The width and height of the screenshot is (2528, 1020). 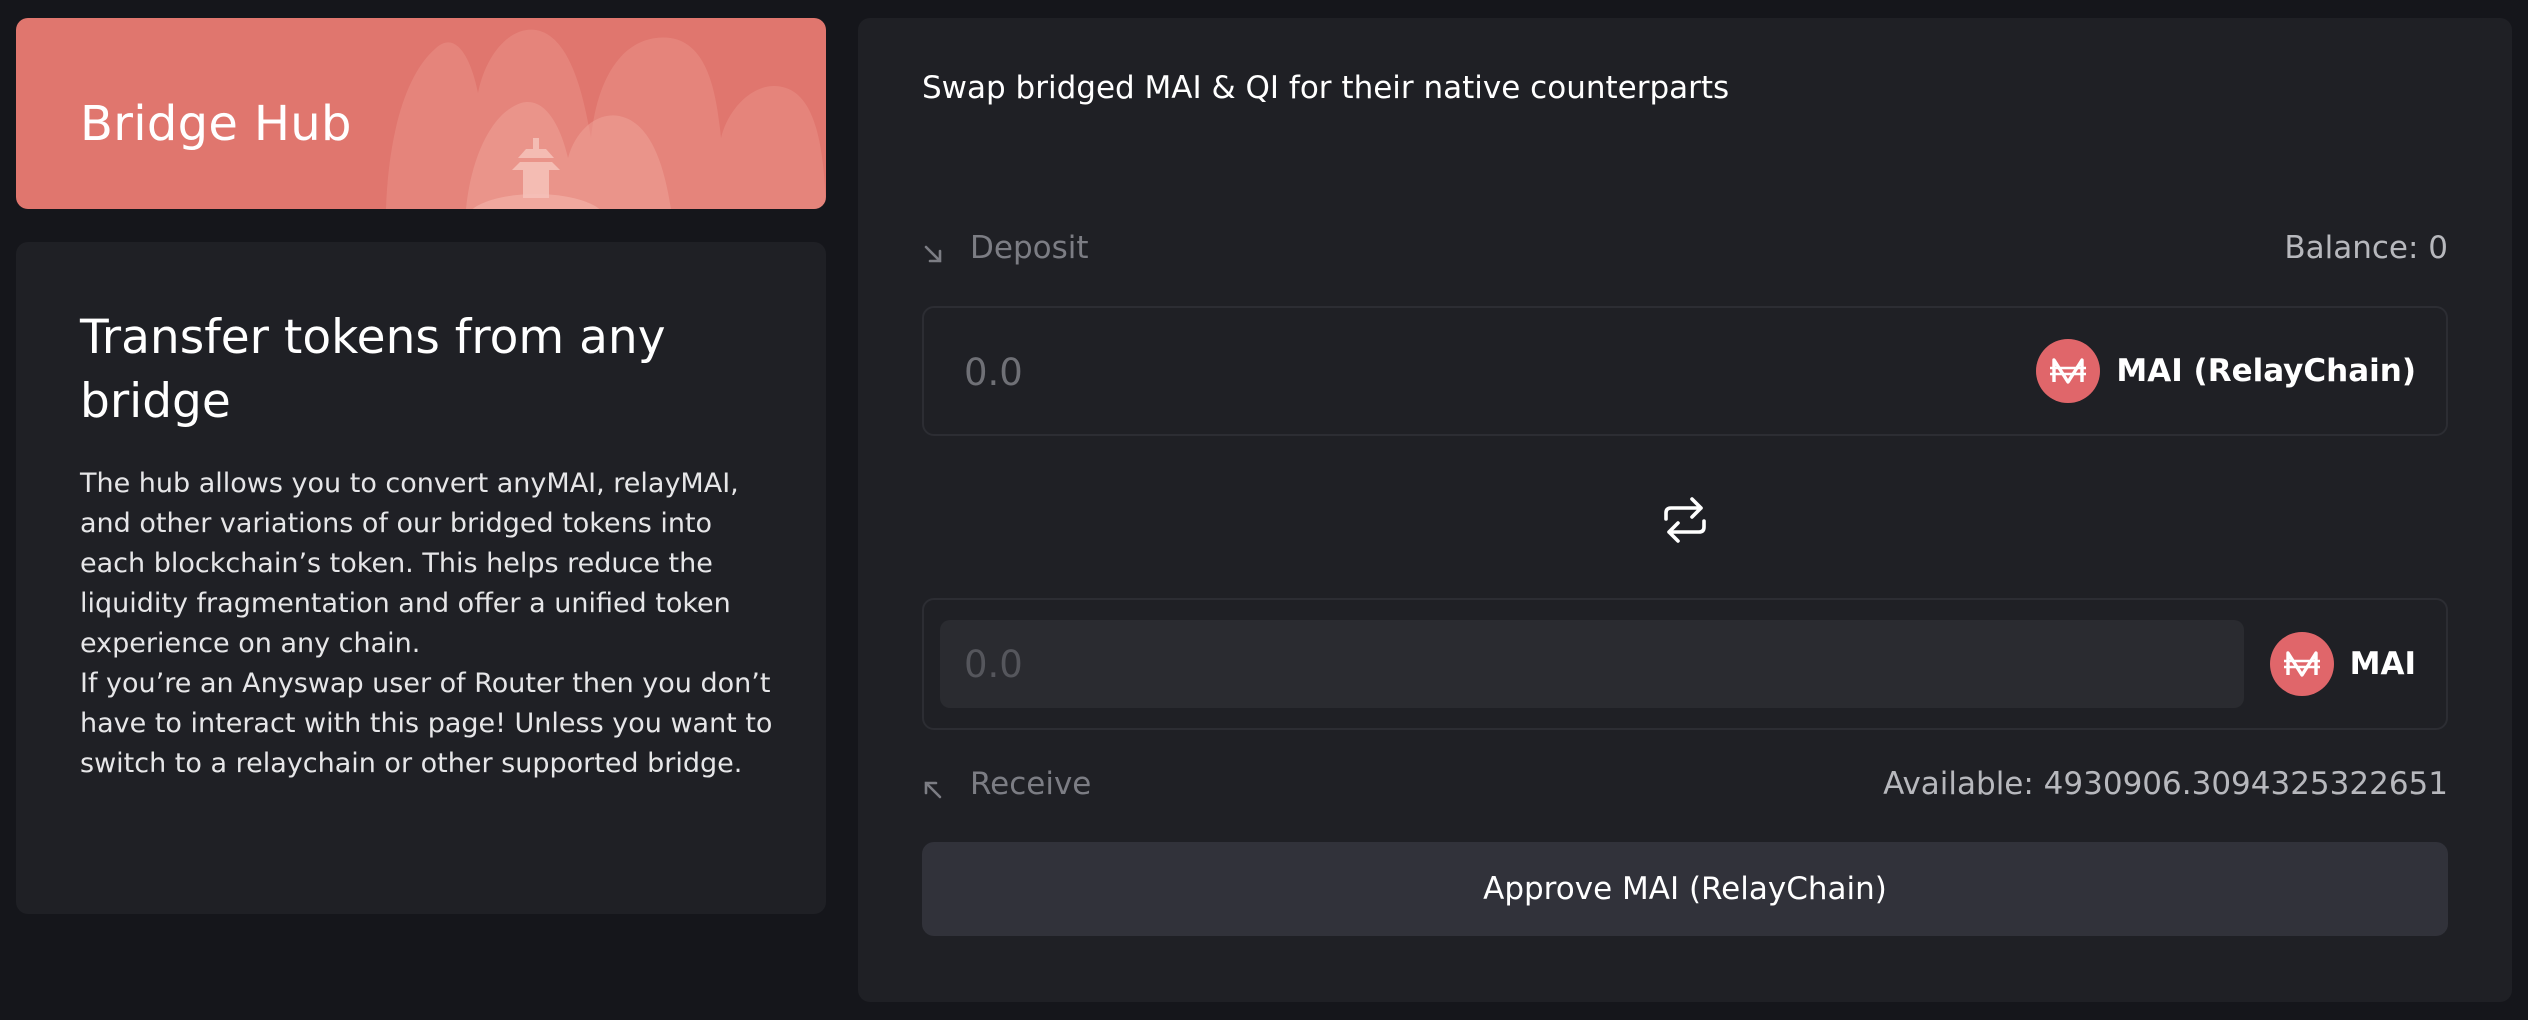 I want to click on deposit-token-name: MAI (RelayChain), so click(x=2266, y=371).